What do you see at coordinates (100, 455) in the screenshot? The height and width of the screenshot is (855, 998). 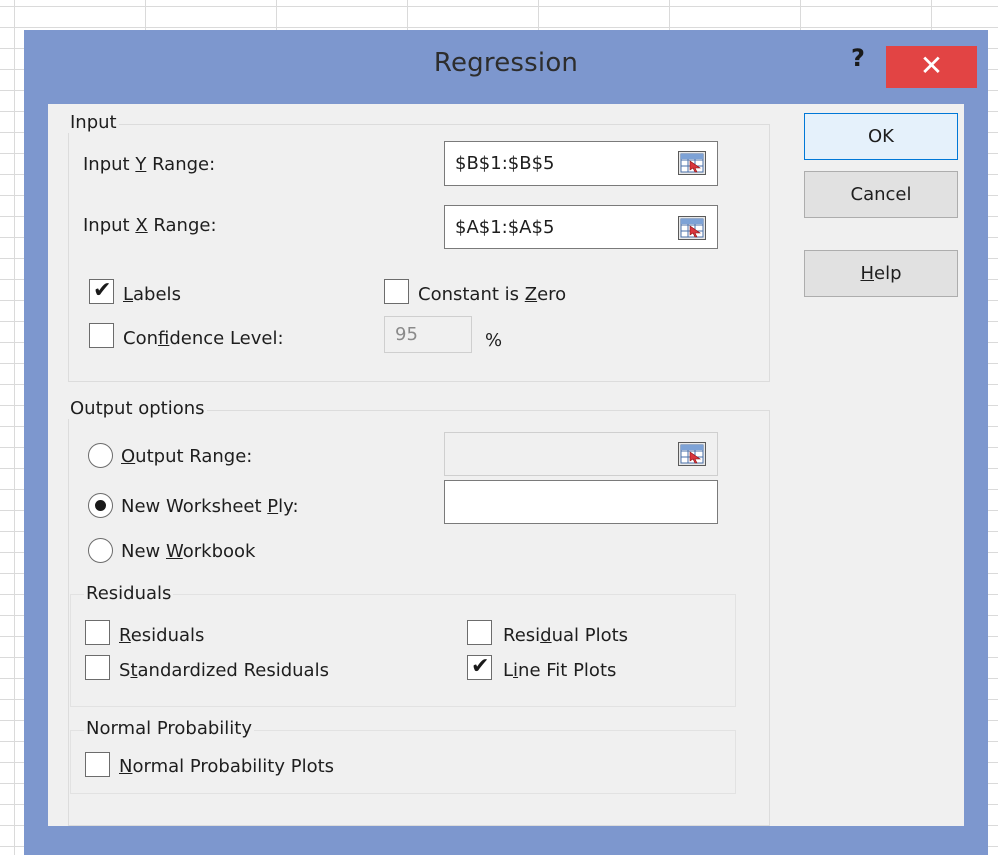 I see `output-range-radio` at bounding box center [100, 455].